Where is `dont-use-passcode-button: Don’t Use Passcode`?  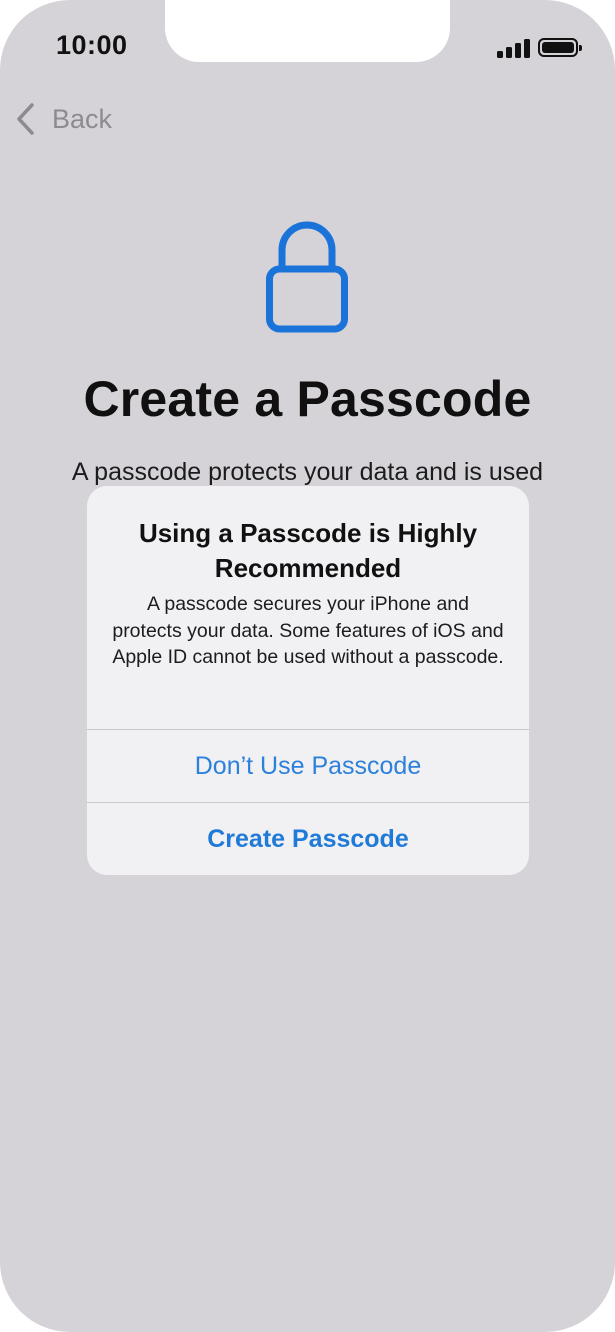
dont-use-passcode-button: Don’t Use Passcode is located at coordinates (308, 766).